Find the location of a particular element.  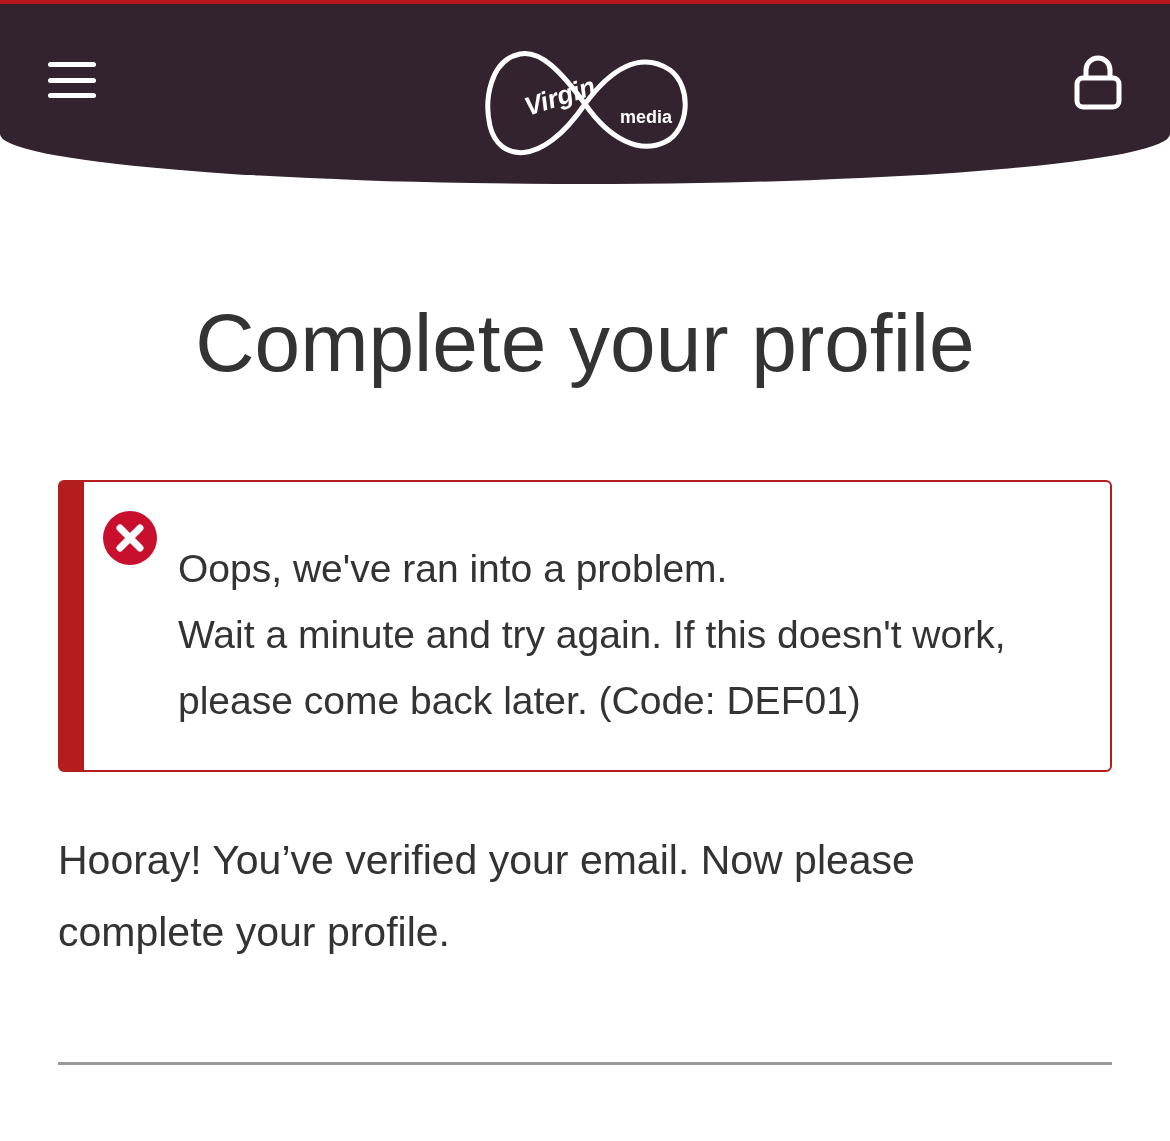

intro-text: Hooray! You’ve verified your email. Now please complete your profile. is located at coordinates (487, 896).